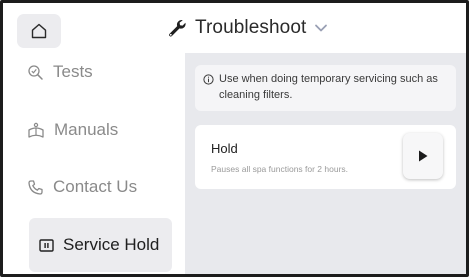 The width and height of the screenshot is (469, 277). Describe the element at coordinates (251, 27) in the screenshot. I see `page-title: Troubleshoot` at that location.